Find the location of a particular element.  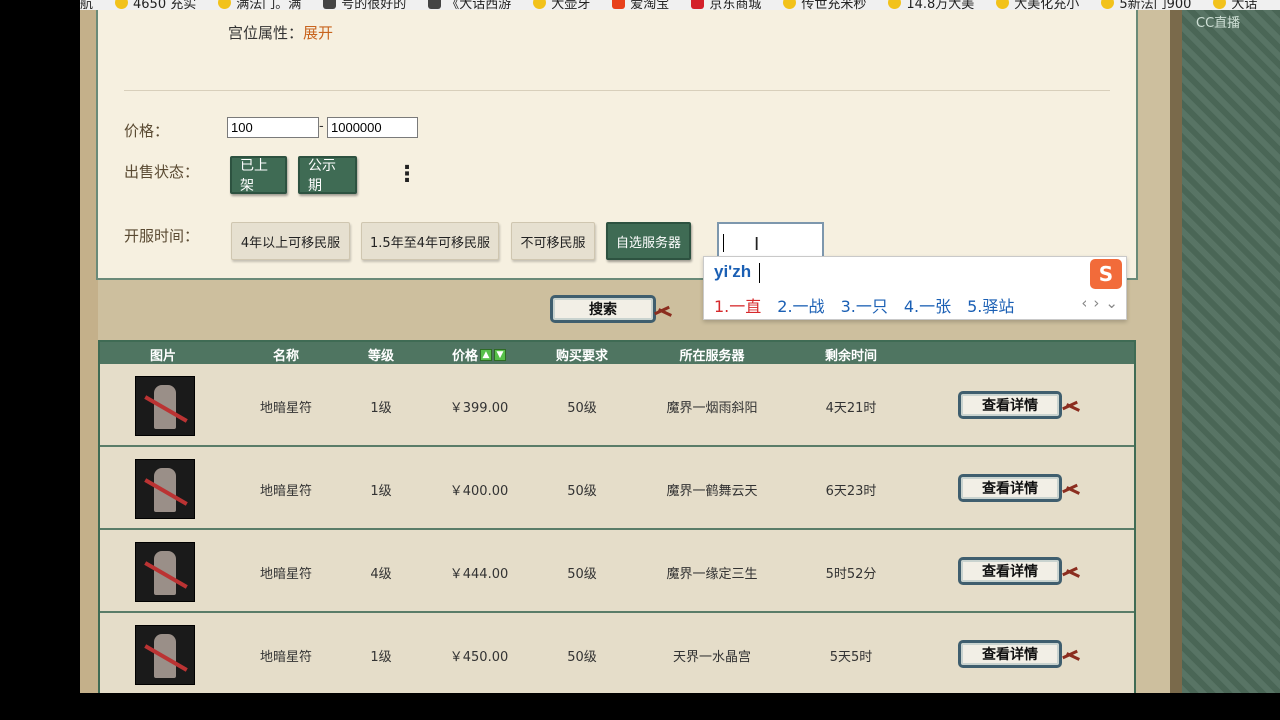

bookmark-label: 《大话西游 is located at coordinates (479, 5).